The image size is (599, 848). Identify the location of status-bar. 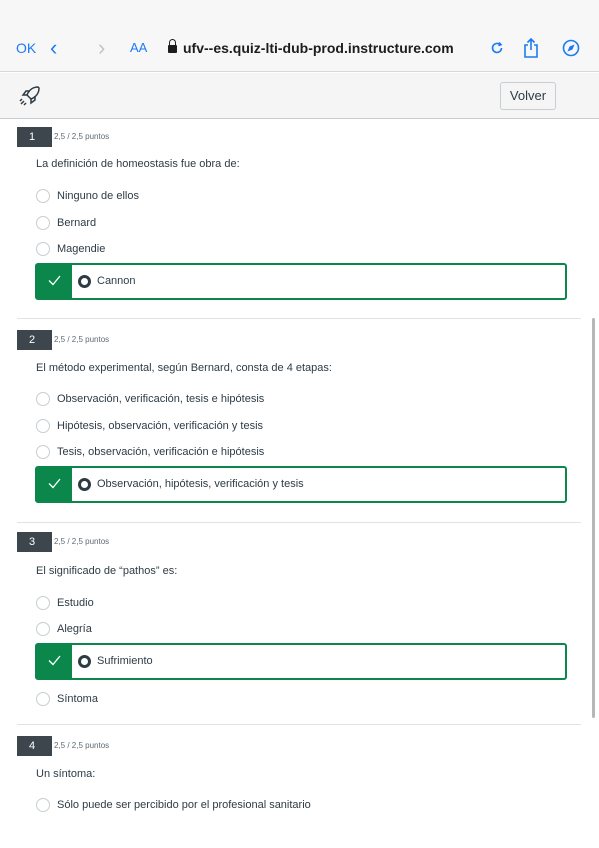
(299, 12).